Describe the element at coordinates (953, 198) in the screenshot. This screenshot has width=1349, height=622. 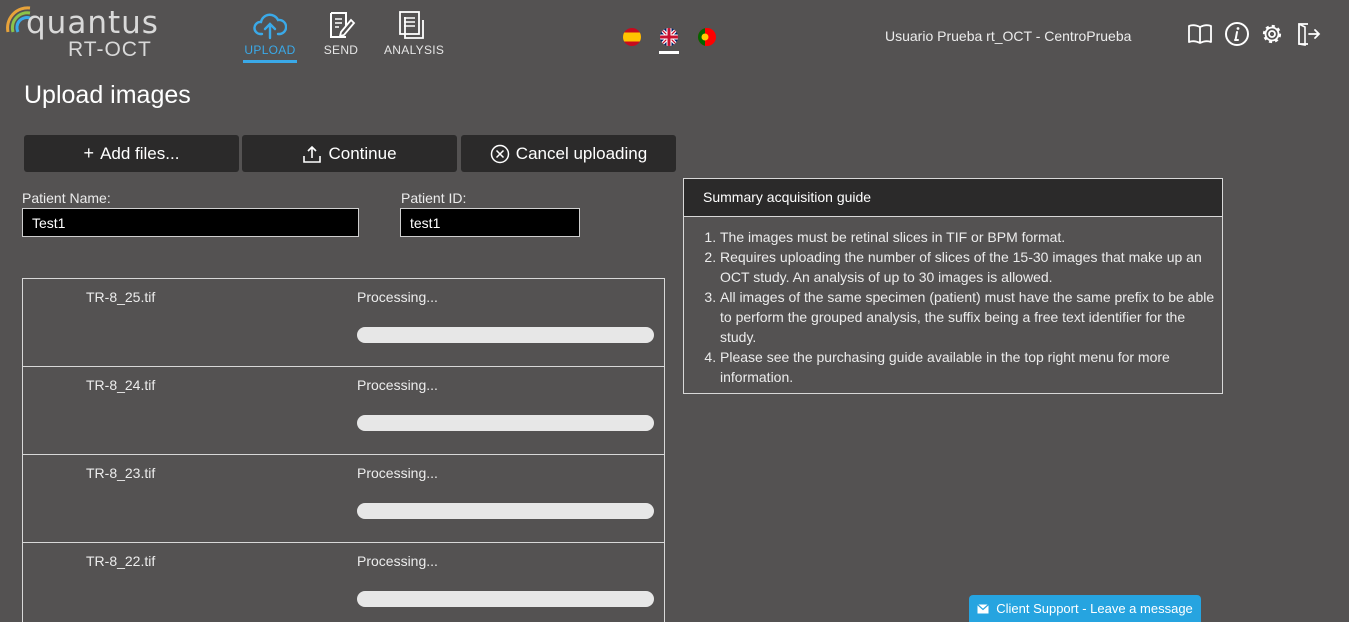
I see `guide-title: Summary acquisition guide` at that location.